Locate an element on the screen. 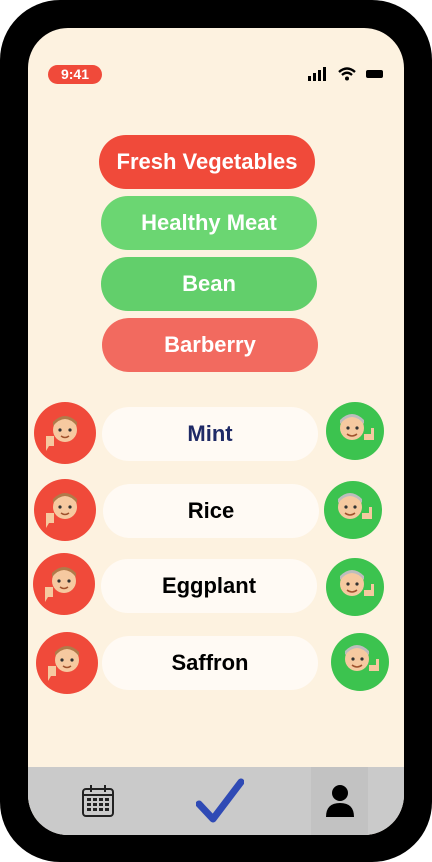  tab-check is located at coordinates (220, 801).